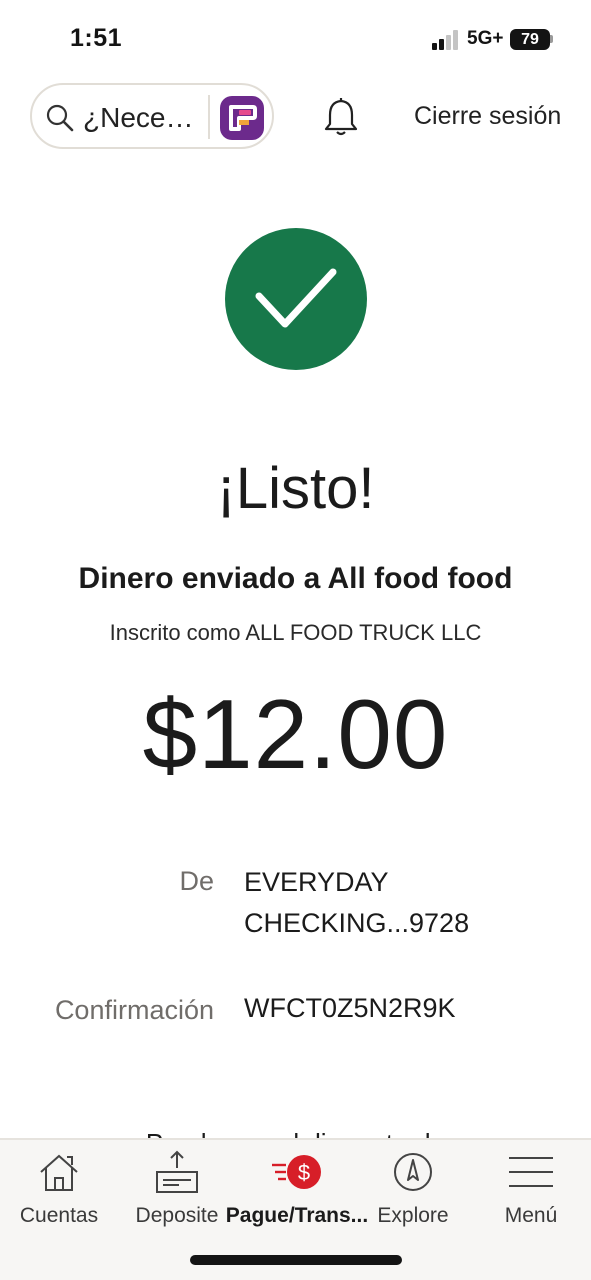 The width and height of the screenshot is (591, 1280). What do you see at coordinates (59, 1172) in the screenshot?
I see `home-icon` at bounding box center [59, 1172].